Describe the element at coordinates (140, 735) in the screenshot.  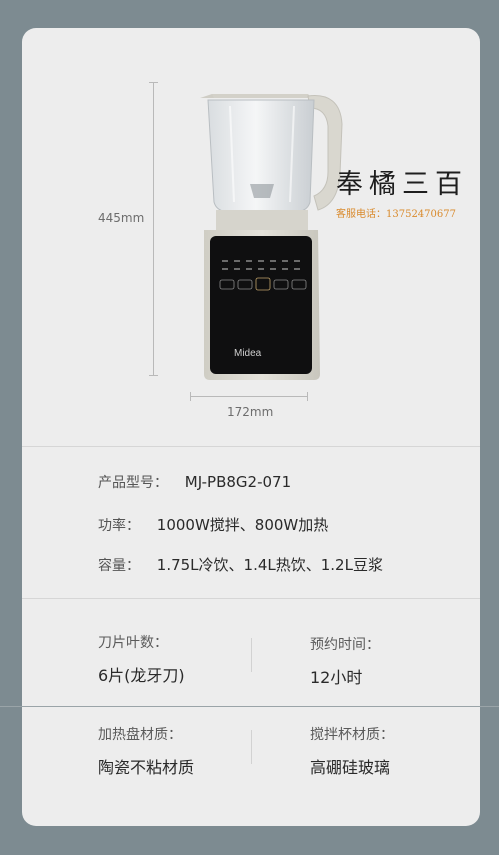
I see `feature-plate-label: 加热盘材质：` at that location.